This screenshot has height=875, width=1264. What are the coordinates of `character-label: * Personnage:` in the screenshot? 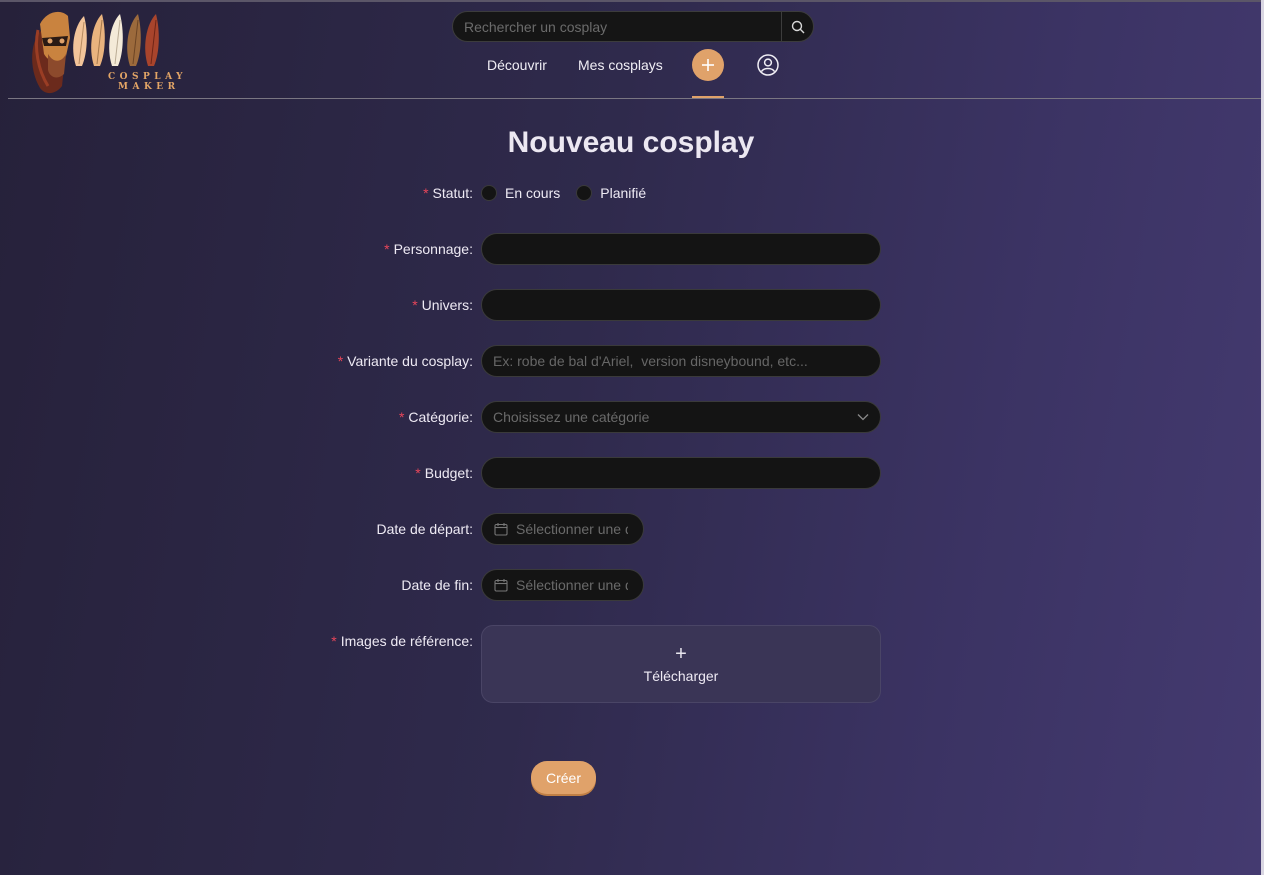 It's located at (428, 249).